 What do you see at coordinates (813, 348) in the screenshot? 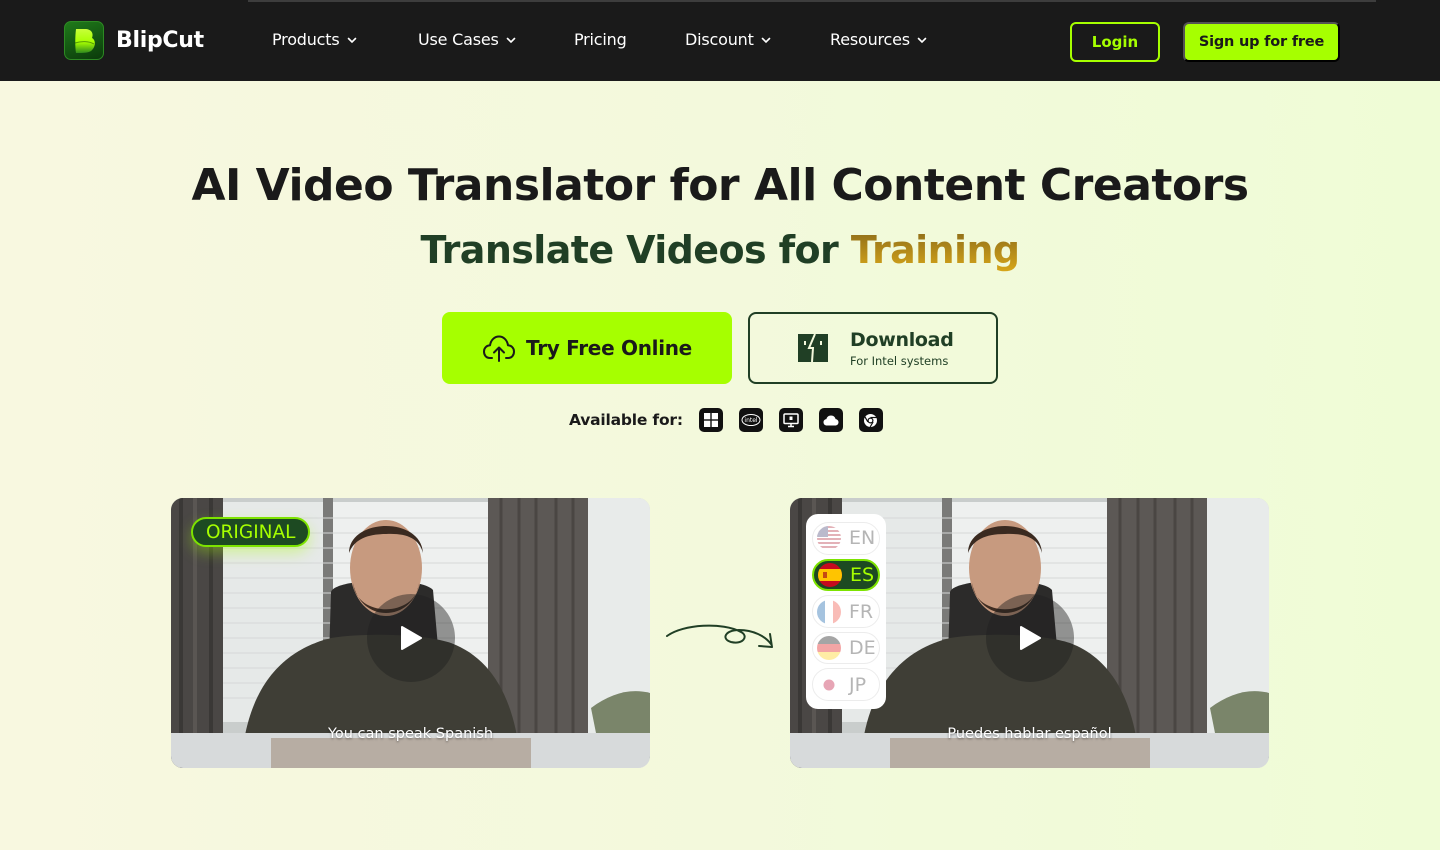
I see `mac-finder-icon` at bounding box center [813, 348].